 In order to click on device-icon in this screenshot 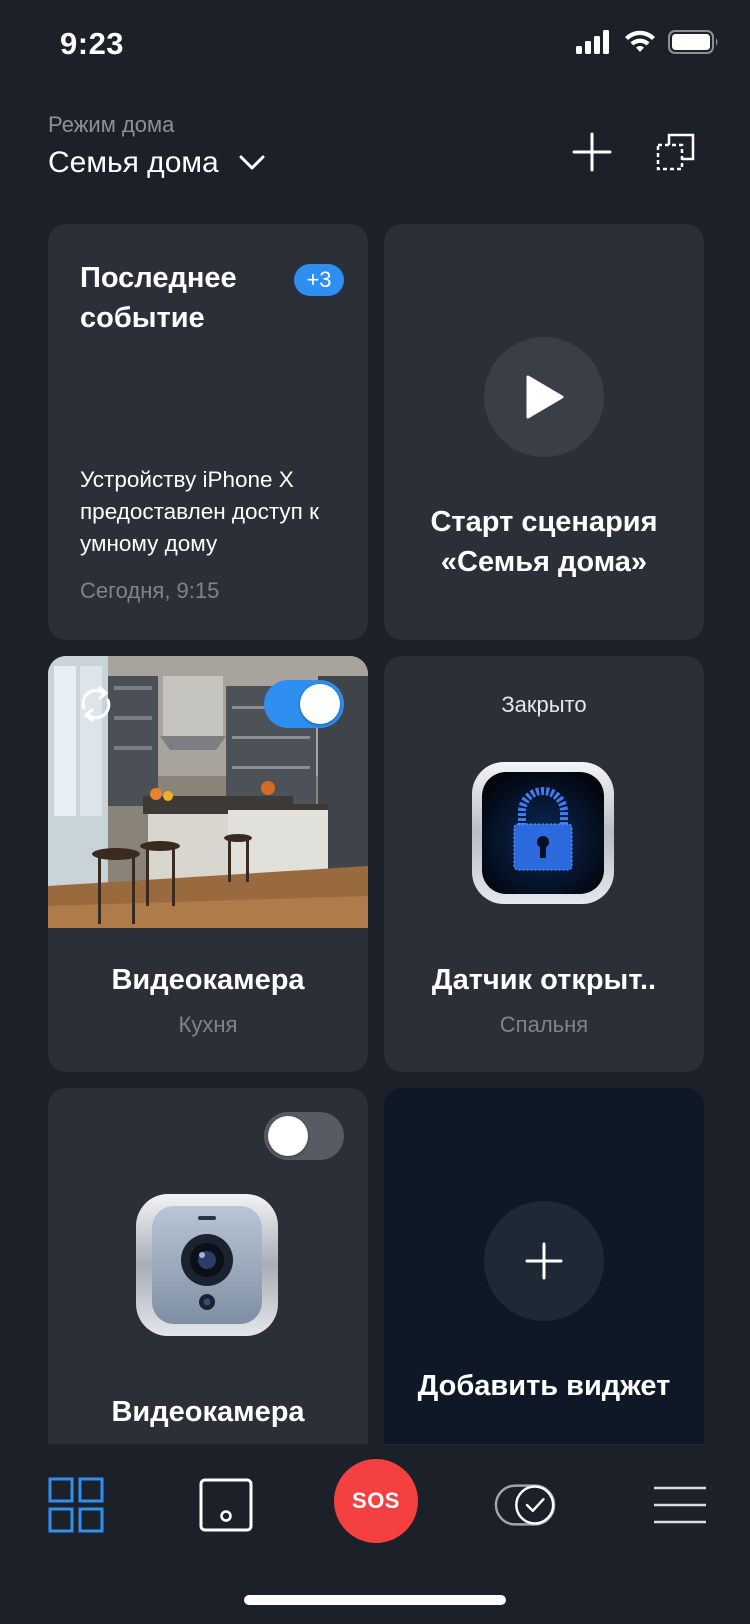, I will do `click(226, 1505)`.